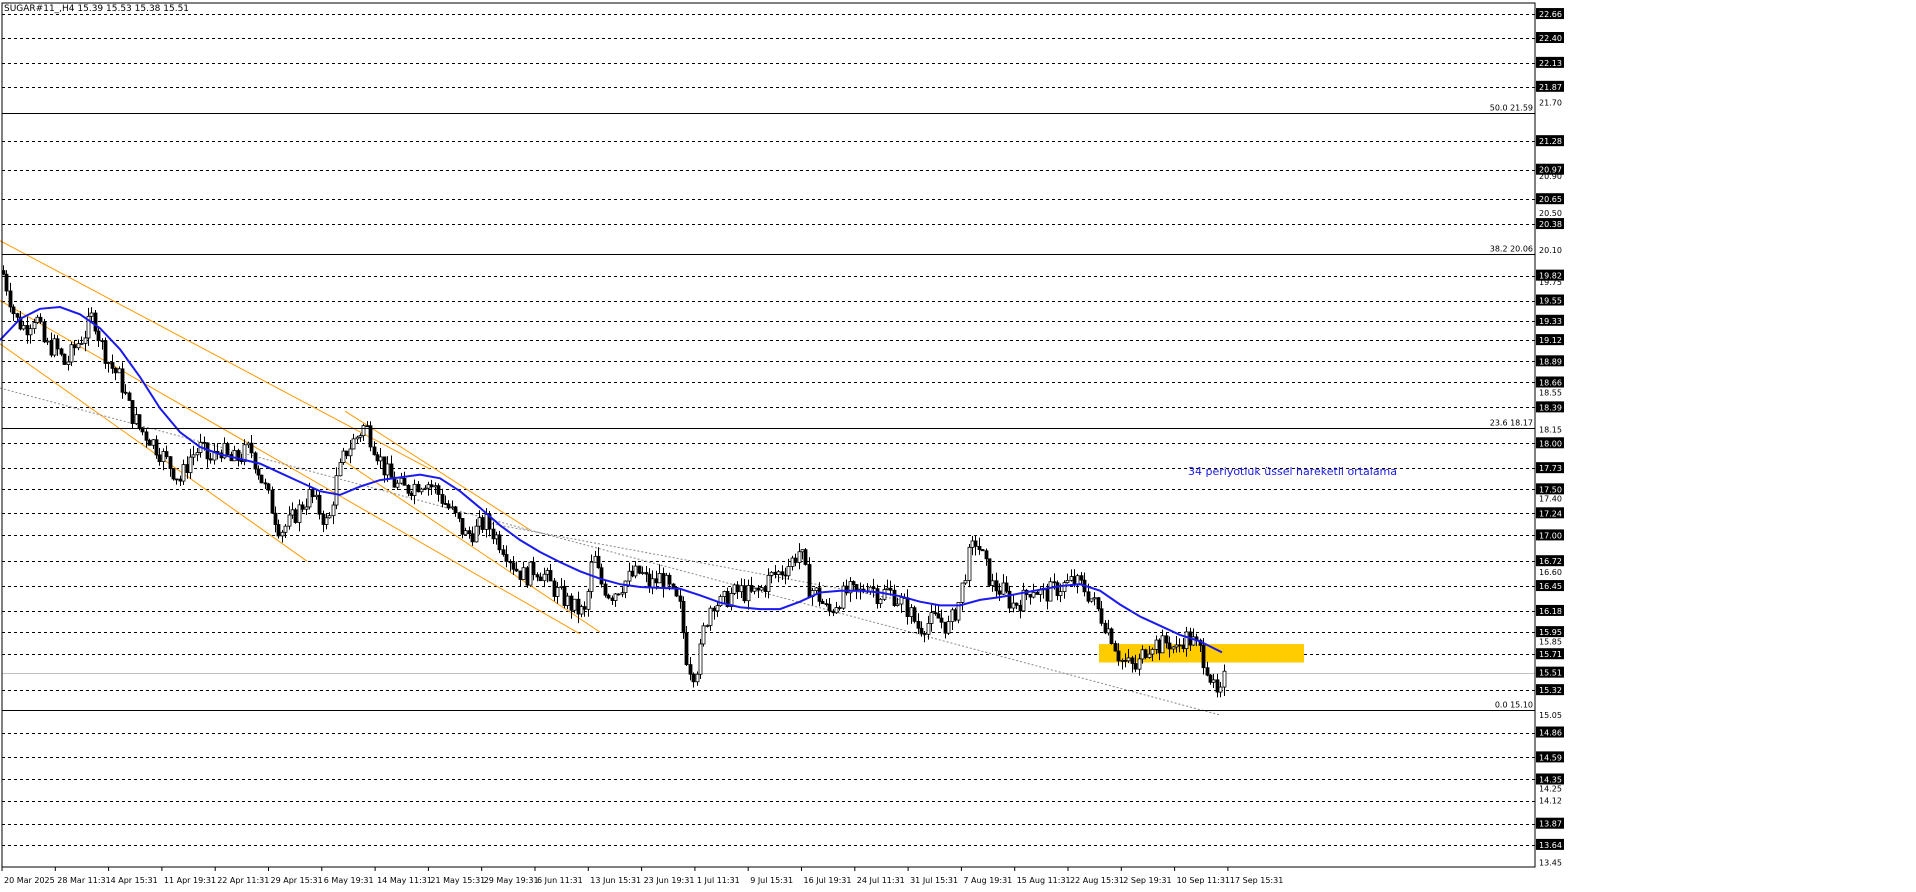 This screenshot has height=892, width=1916. What do you see at coordinates (1550, 393) in the screenshot?
I see `price-axis-label: 18.55` at bounding box center [1550, 393].